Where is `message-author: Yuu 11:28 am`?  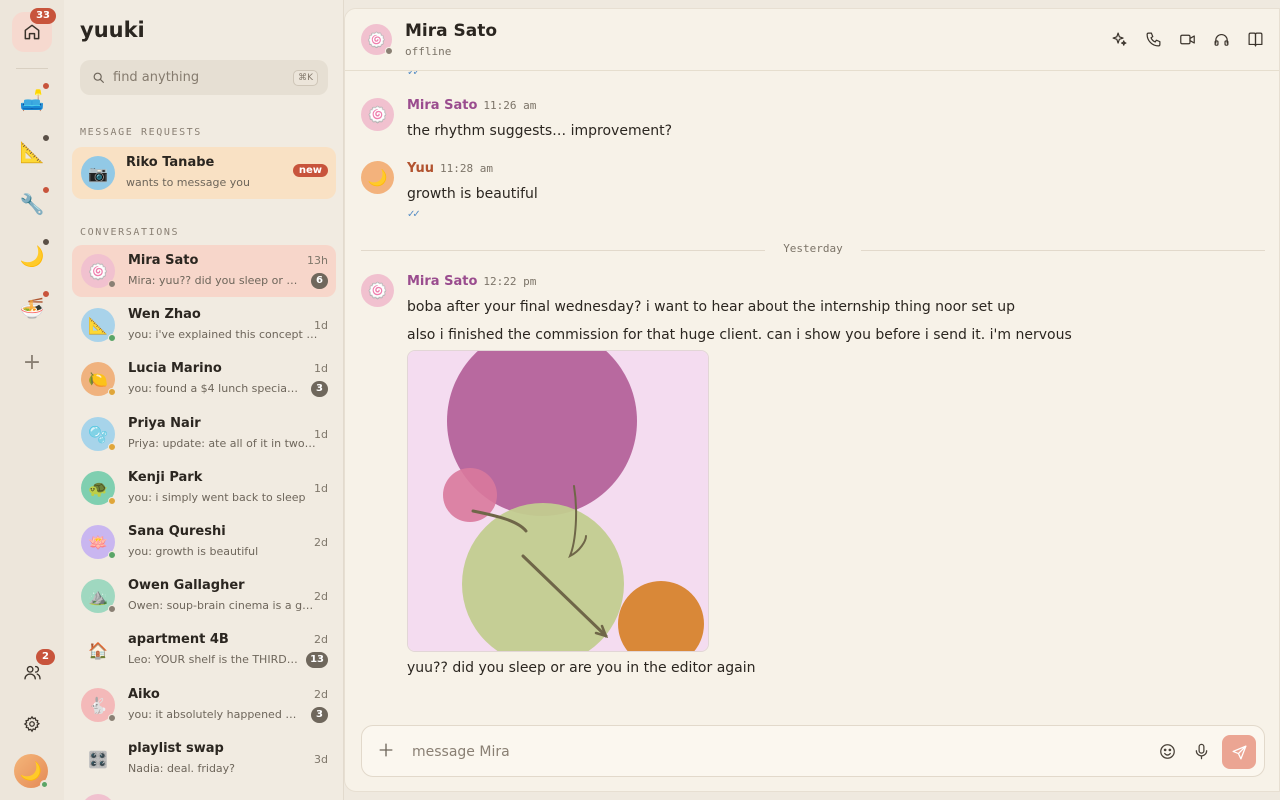 message-author: Yuu 11:28 am is located at coordinates (450, 168).